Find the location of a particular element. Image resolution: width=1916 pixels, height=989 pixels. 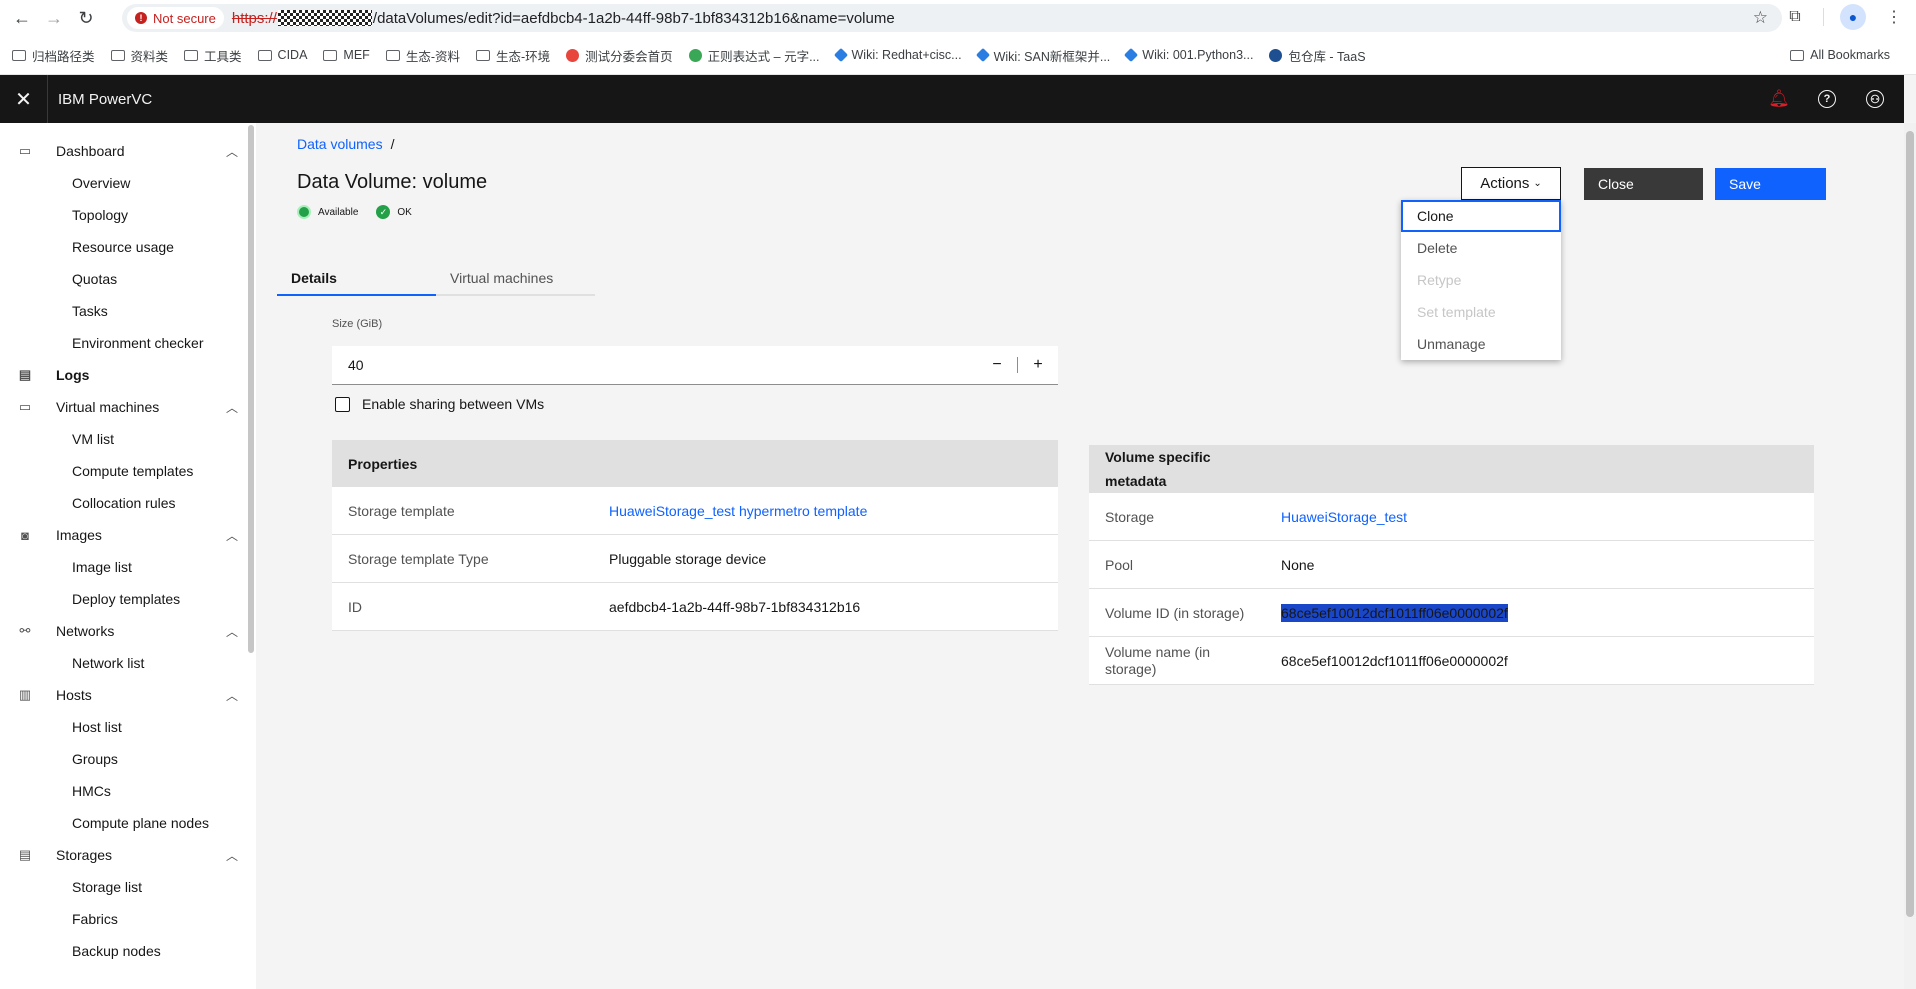

page-title: Data Volume: volume is located at coordinates (392, 182).